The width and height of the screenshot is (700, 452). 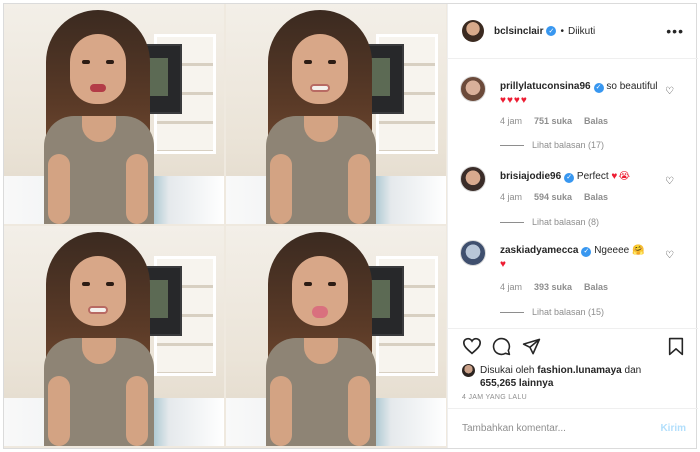 I want to click on author-username: bclsinclair, so click(x=518, y=31).